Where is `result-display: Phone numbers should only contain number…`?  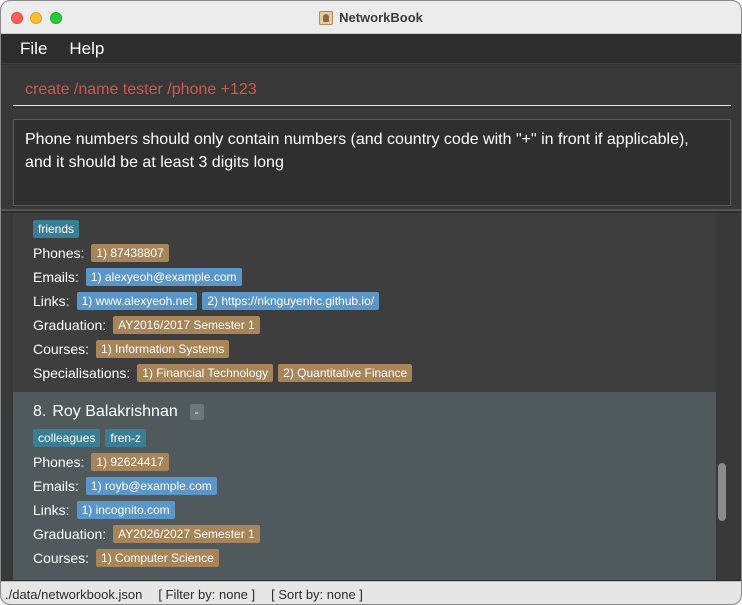
result-display: Phone numbers should only contain number… is located at coordinates (372, 162).